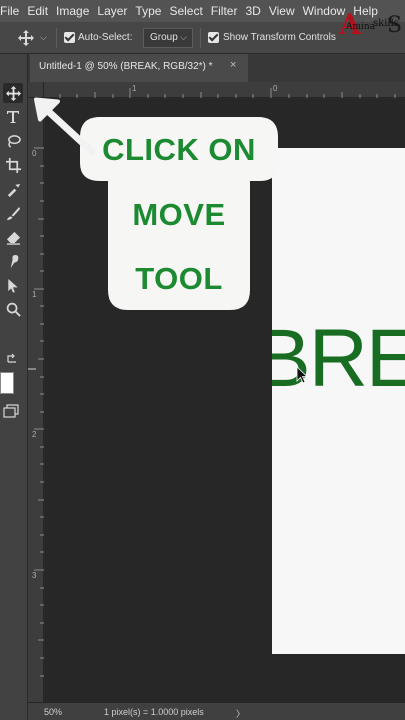  I want to click on dropdown-value: Group, so click(164, 37).